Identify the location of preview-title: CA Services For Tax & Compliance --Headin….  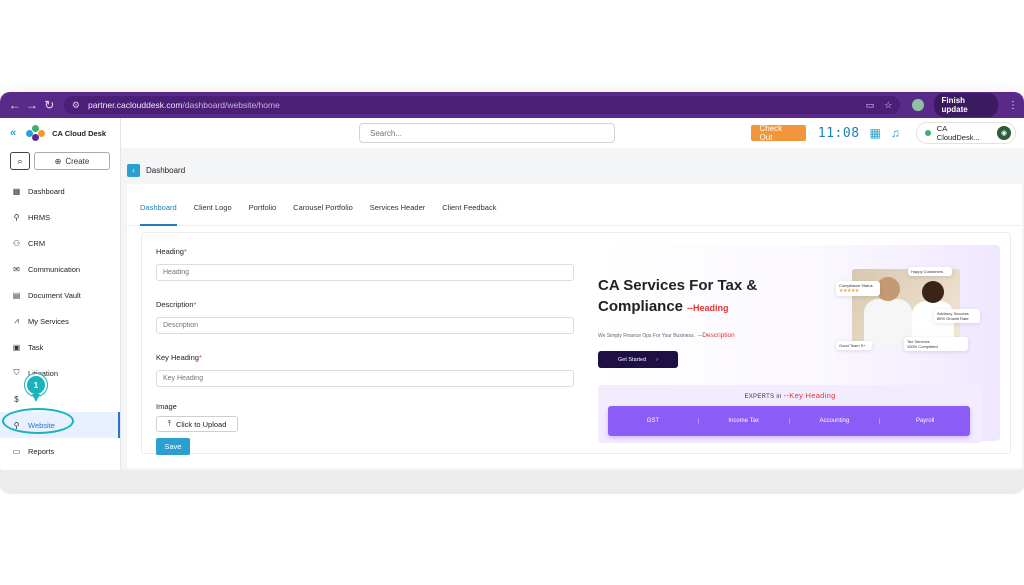
(678, 296).